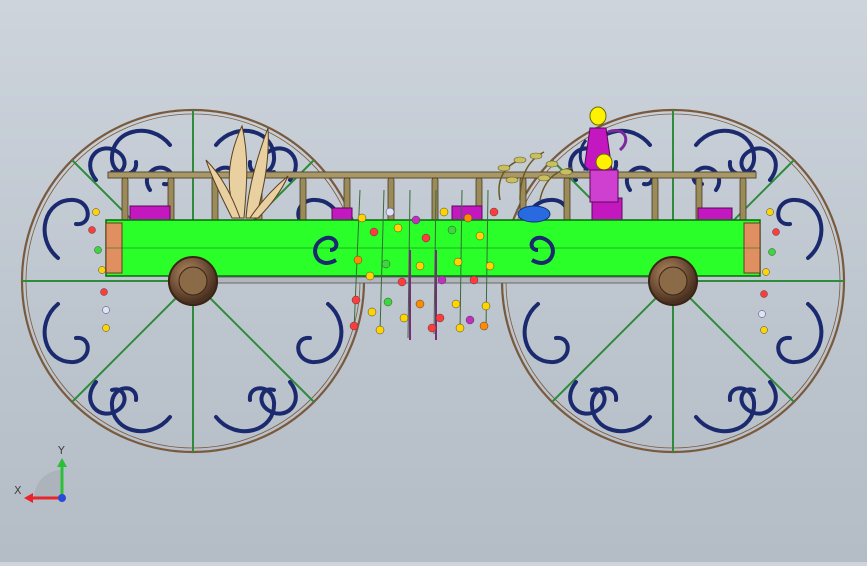  Describe the element at coordinates (61, 450) in the screenshot. I see `y-axis-label: Y` at that location.